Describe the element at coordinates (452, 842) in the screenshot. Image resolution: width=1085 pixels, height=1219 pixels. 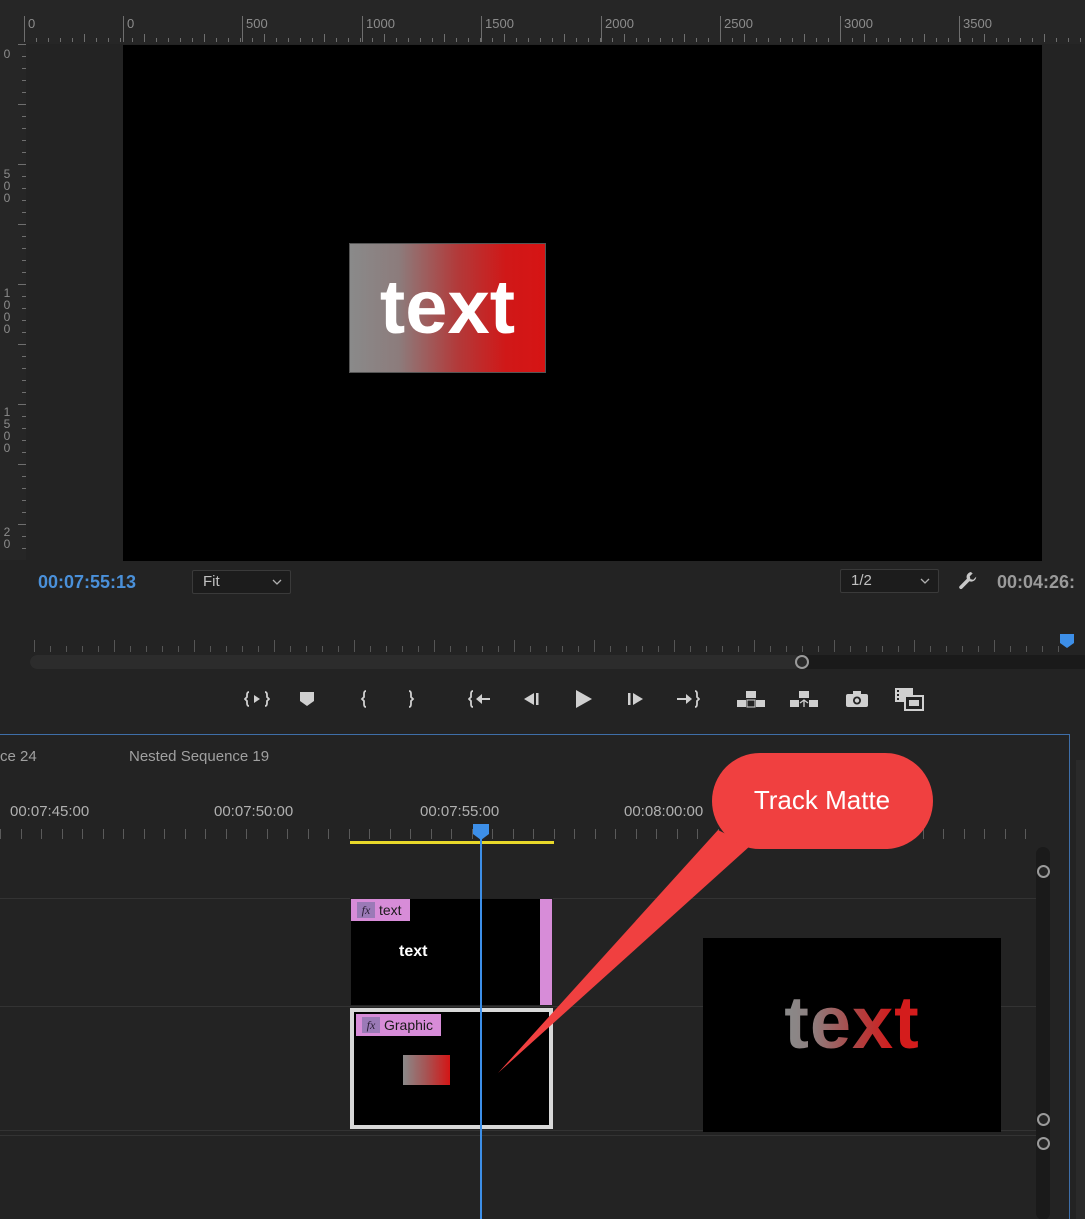
I see `work-area-bar` at that location.